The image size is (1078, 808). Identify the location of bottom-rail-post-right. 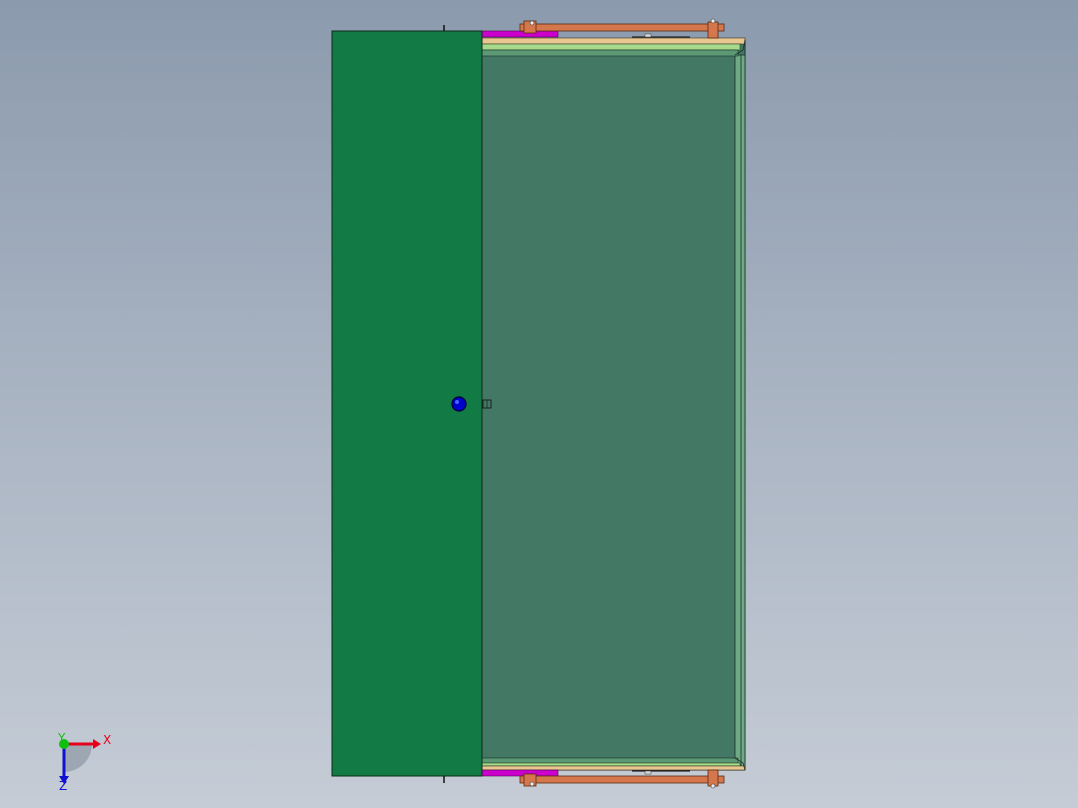
(713, 778).